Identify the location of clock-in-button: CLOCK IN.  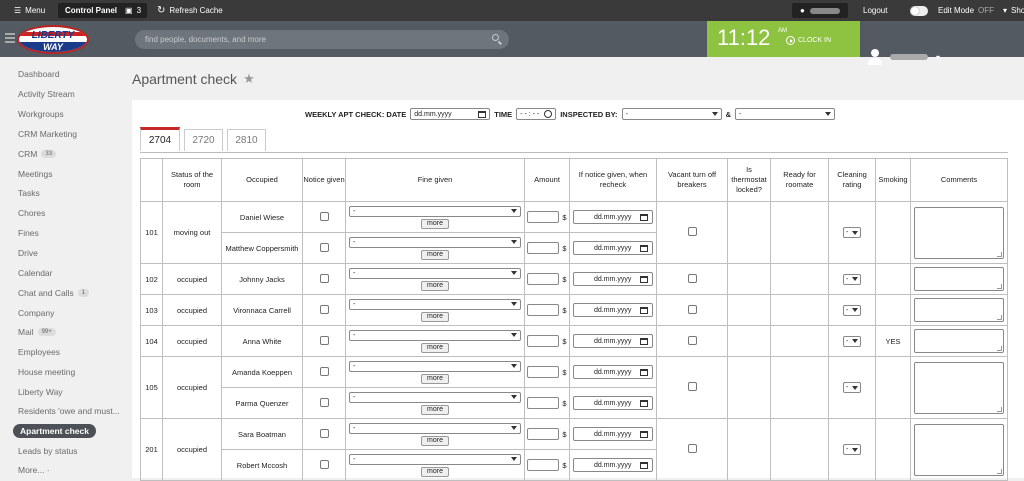
(808, 40).